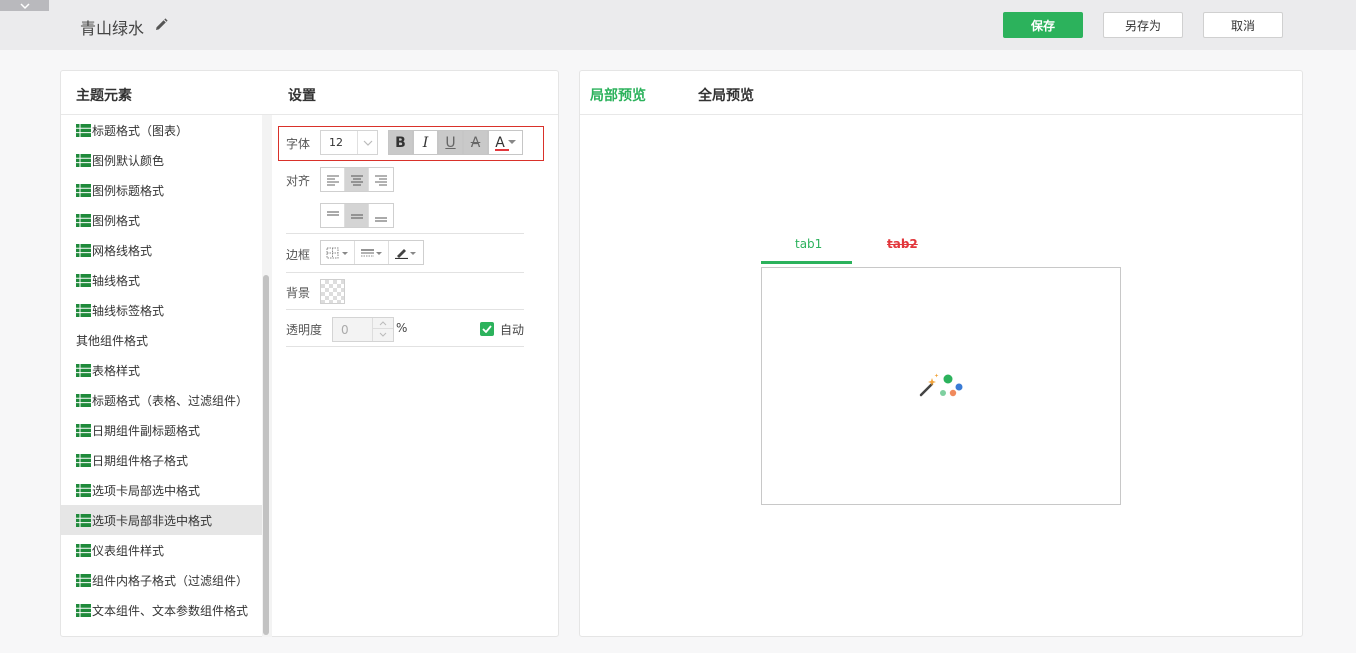 The width and height of the screenshot is (1356, 653). Describe the element at coordinates (170, 610) in the screenshot. I see `theme-element-label: 文本组件、文本参数组件格式` at that location.